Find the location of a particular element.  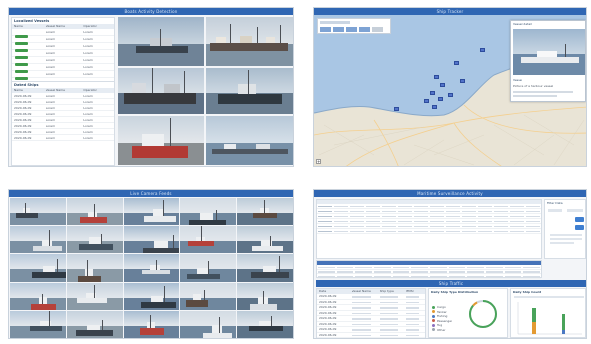

status-button is located at coordinates (21, 78).